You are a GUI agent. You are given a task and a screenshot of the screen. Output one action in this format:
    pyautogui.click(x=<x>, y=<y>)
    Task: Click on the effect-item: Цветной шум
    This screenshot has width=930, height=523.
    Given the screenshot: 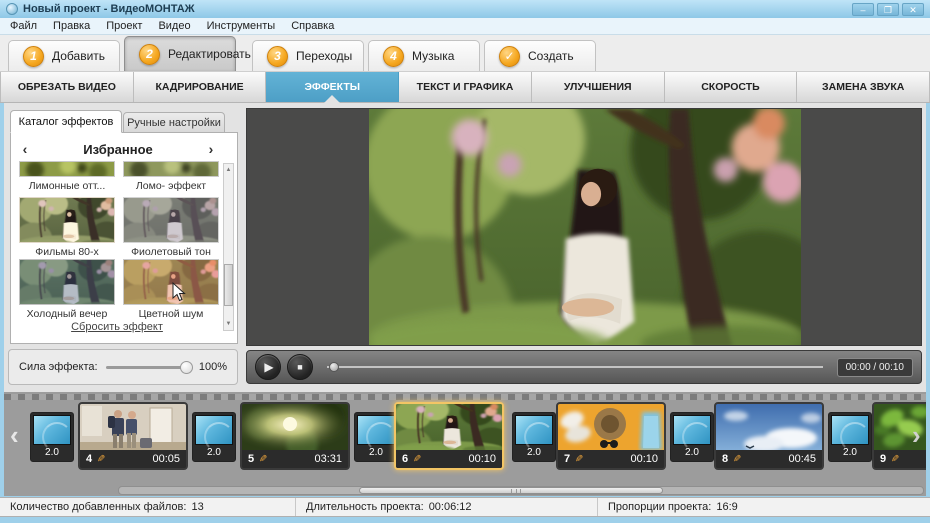 What is the action you would take?
    pyautogui.click(x=171, y=289)
    